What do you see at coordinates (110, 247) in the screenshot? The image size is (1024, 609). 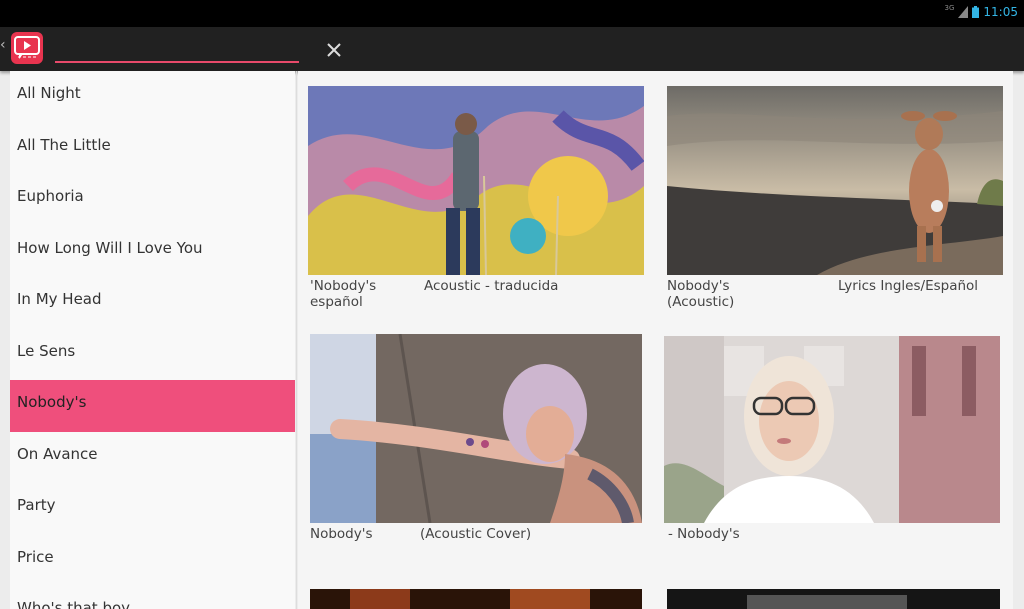 I see `list-item-label: How Long Will I Love You` at bounding box center [110, 247].